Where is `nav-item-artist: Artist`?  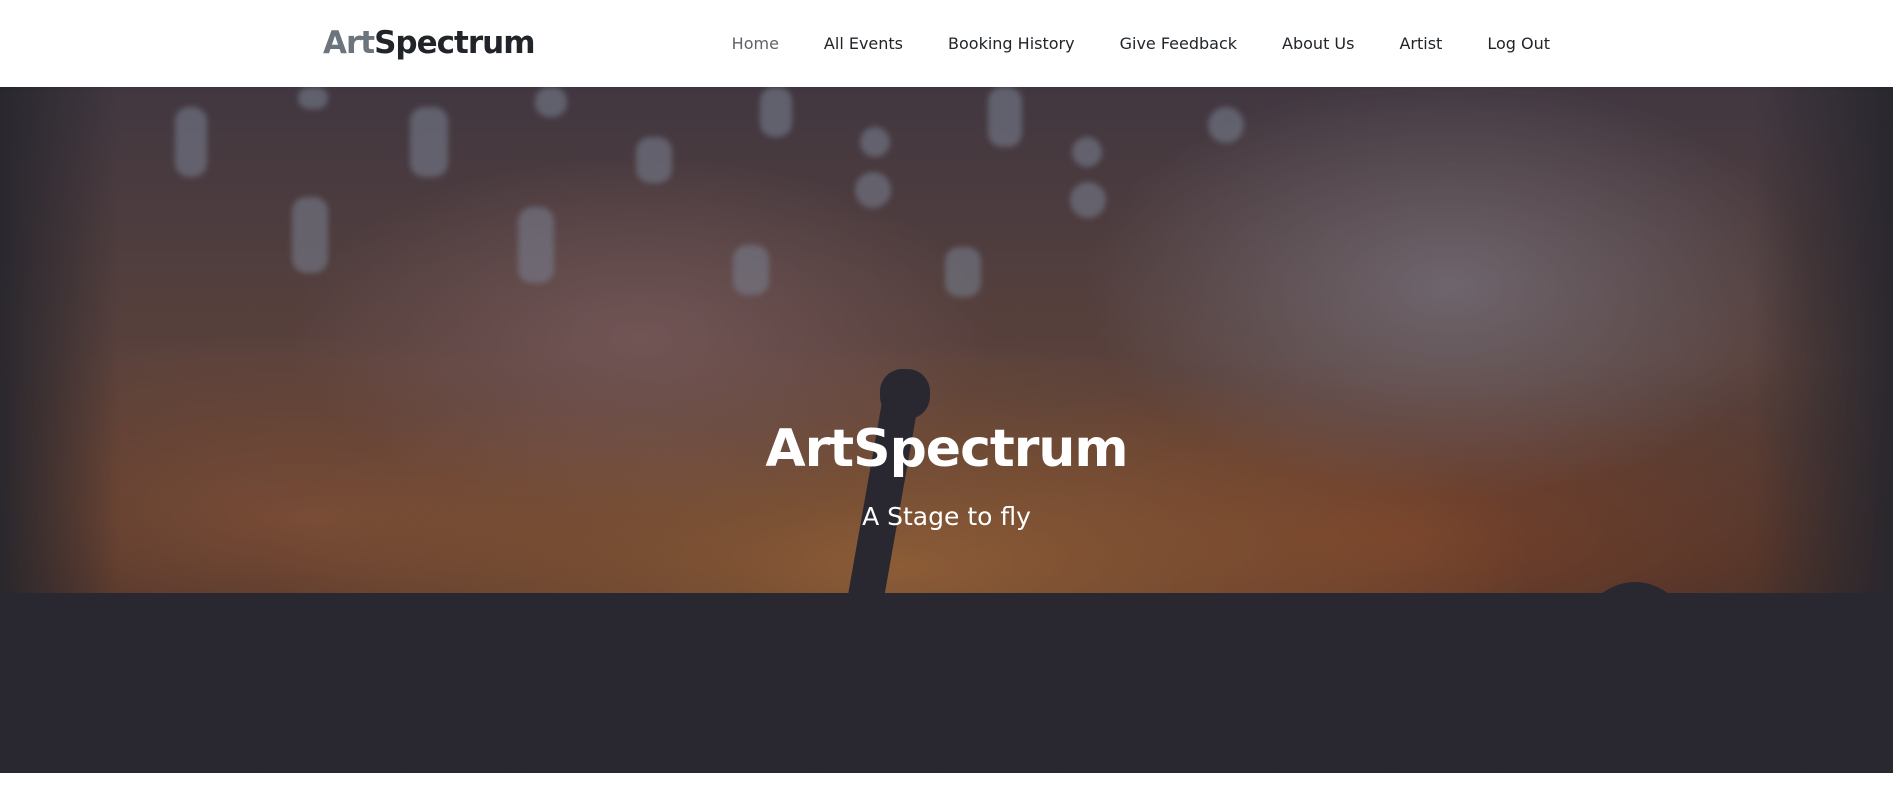
nav-item-artist: Artist is located at coordinates (1398, 43).